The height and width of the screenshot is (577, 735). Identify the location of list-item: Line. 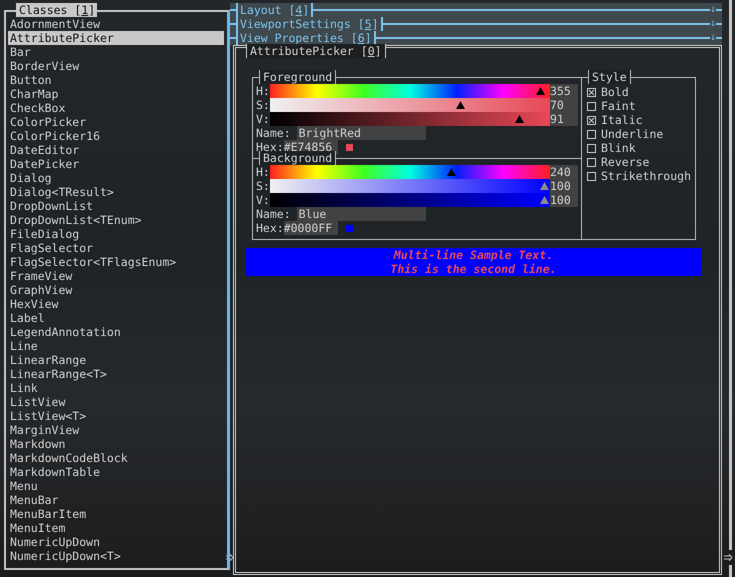
(116, 346).